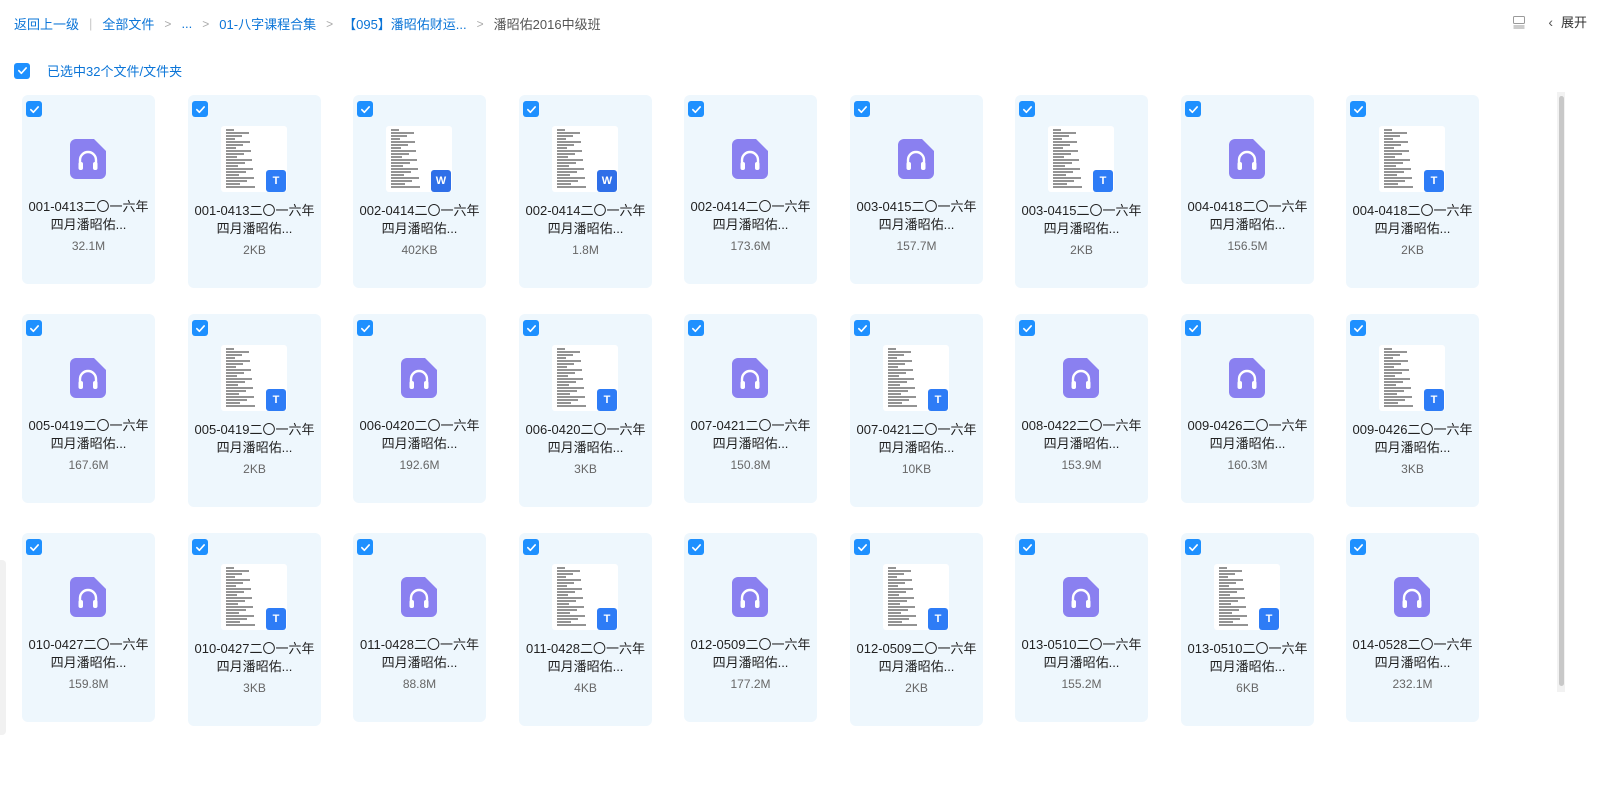 This screenshot has height=788, width=1611. What do you see at coordinates (419, 250) in the screenshot?
I see `file-size: 402KB` at bounding box center [419, 250].